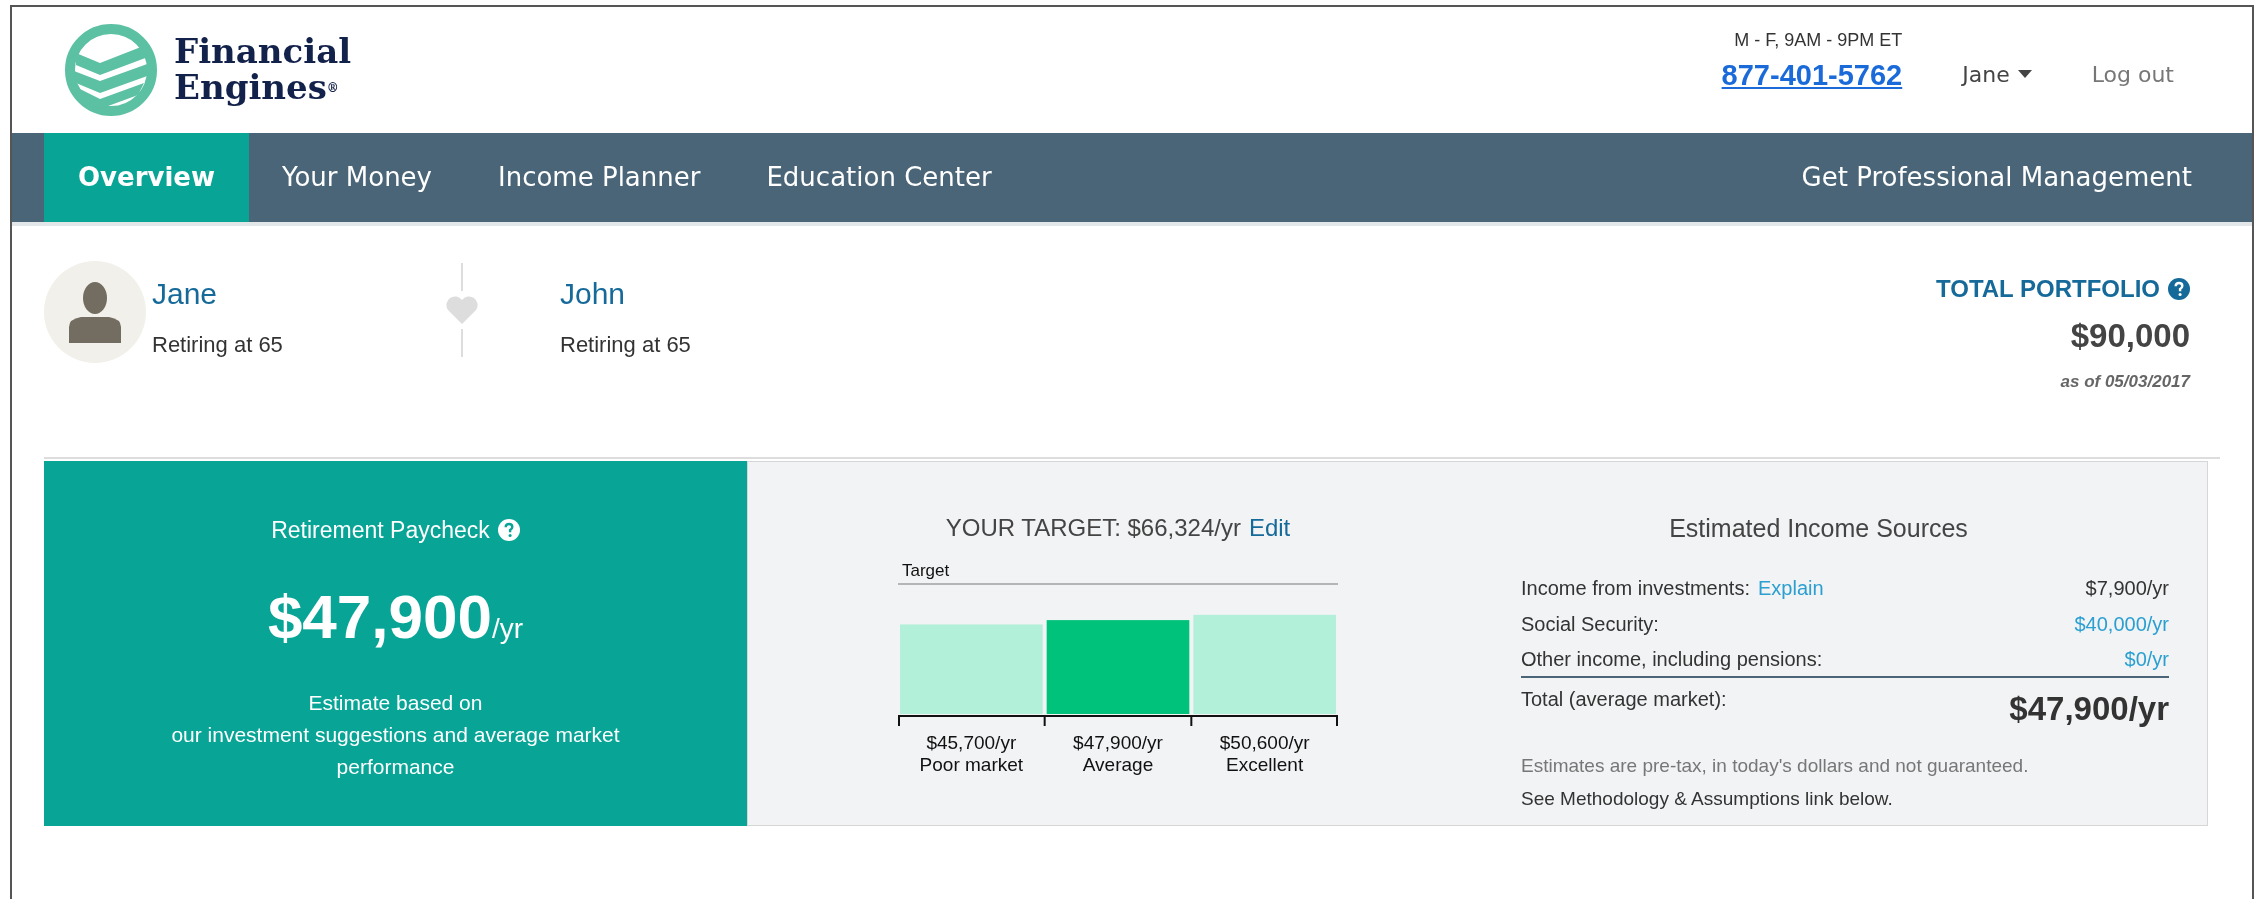 The width and height of the screenshot is (2264, 899). Describe the element at coordinates (462, 310) in the screenshot. I see `heart-icon` at that location.